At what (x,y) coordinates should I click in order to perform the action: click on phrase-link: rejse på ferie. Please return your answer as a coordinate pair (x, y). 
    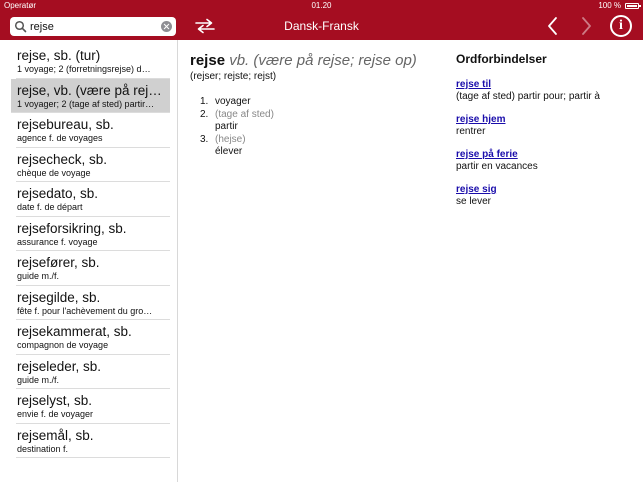
    Looking at the image, I should click on (546, 155).